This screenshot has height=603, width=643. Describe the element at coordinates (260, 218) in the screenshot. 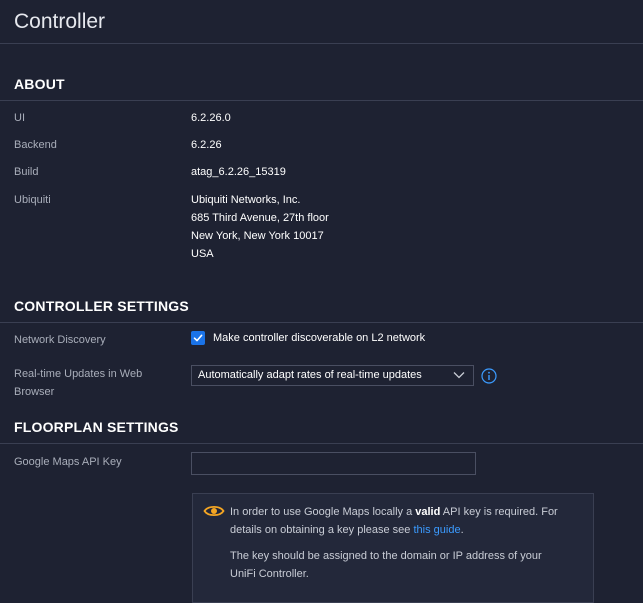

I see `vendor-street: 685 Third Avenue, 27th floor` at that location.